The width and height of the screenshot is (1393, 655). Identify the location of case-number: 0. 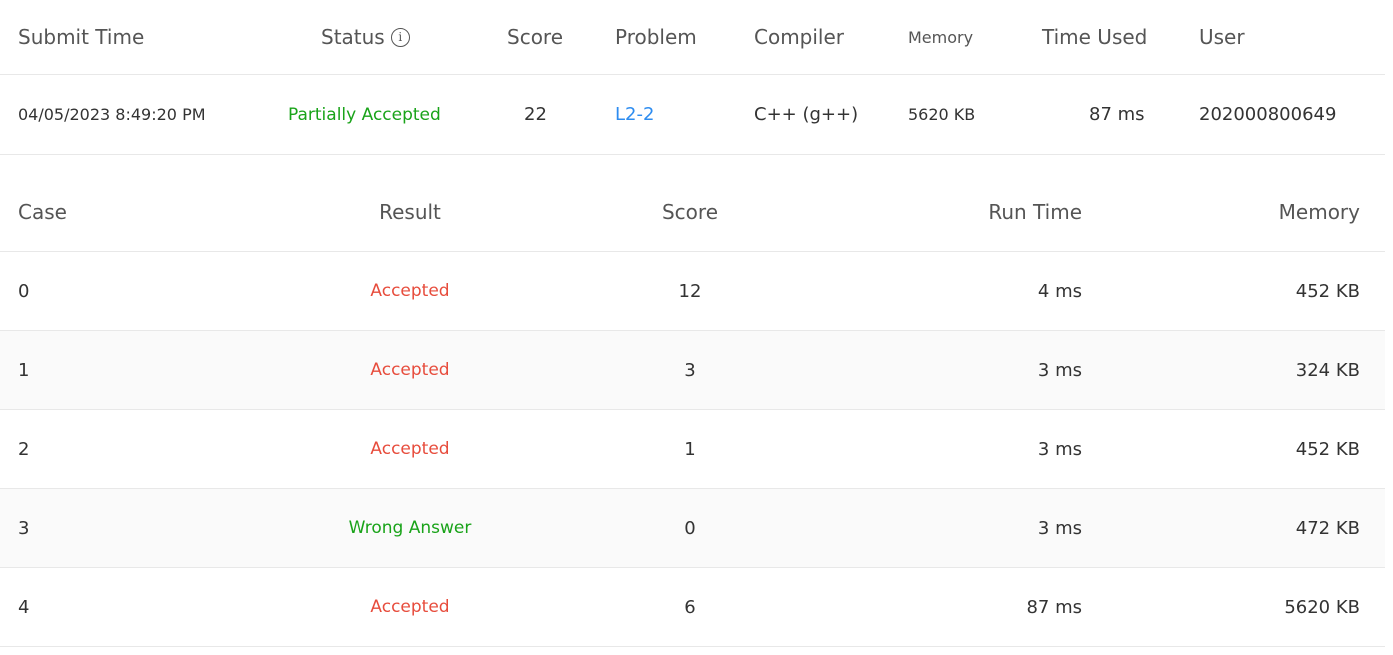
(24, 291).